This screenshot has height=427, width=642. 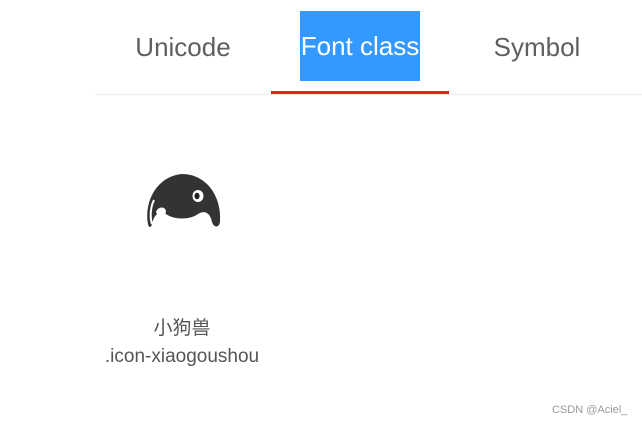 I want to click on tab-unicode: Unicode, so click(x=183, y=47).